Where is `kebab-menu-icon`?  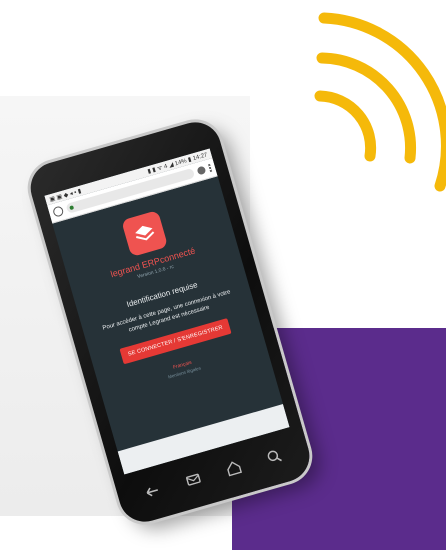 kebab-menu-icon is located at coordinates (210, 168).